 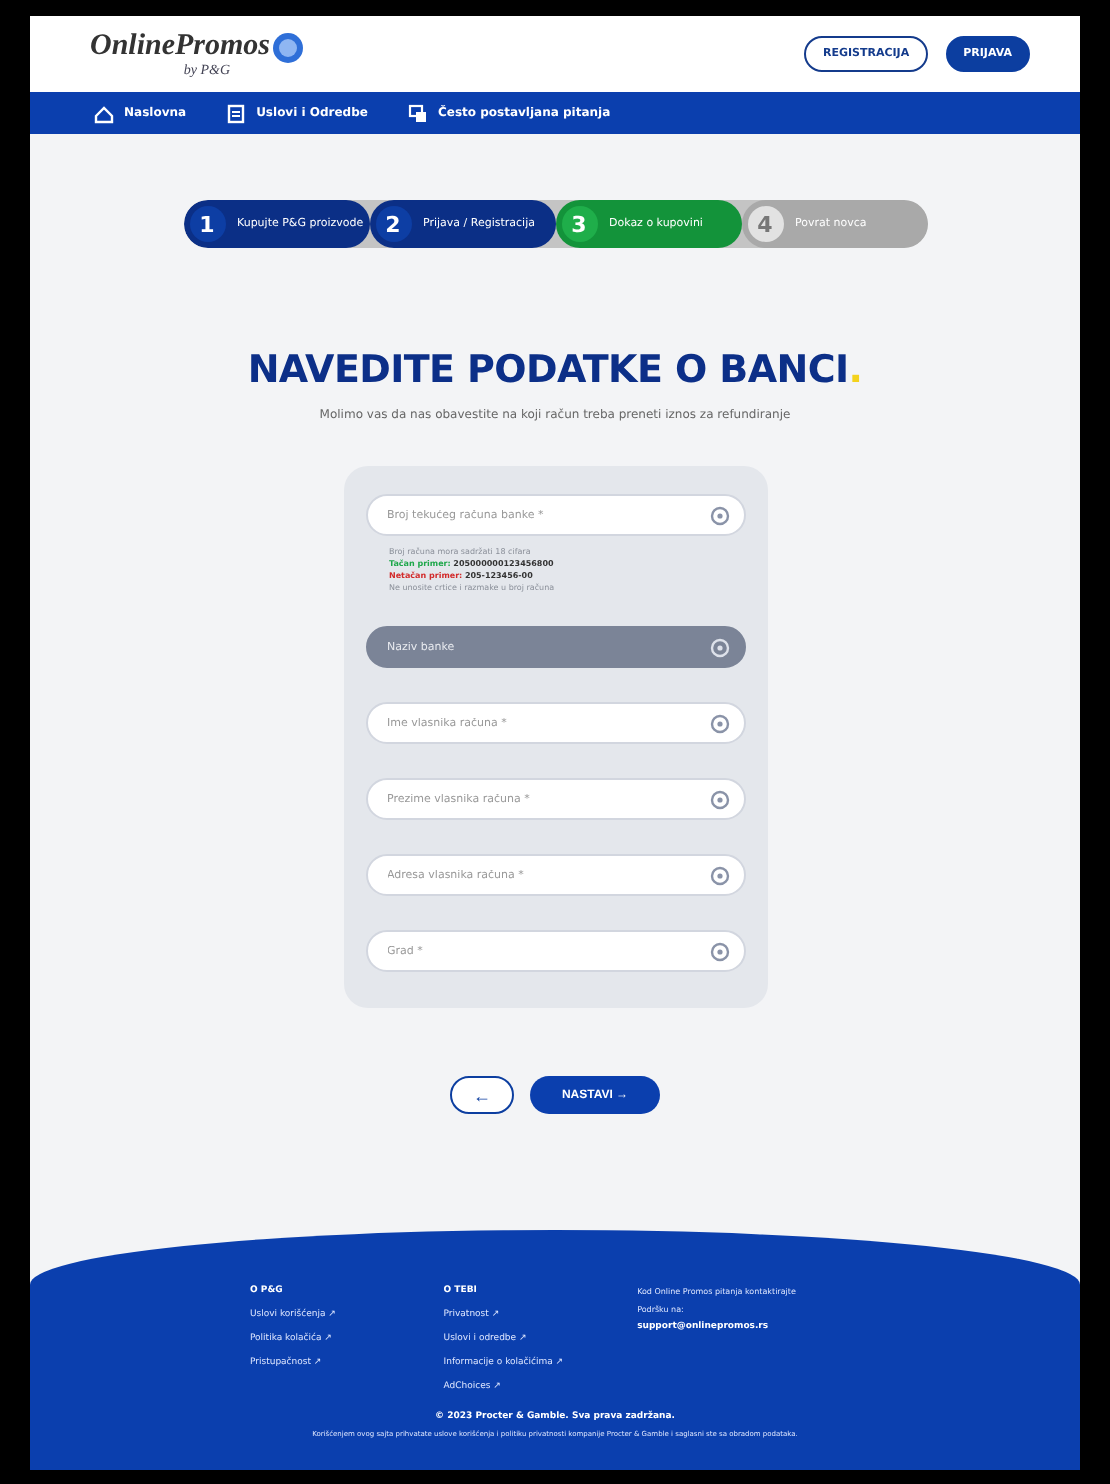 What do you see at coordinates (555, 370) in the screenshot?
I see `page-title: NAVEDITE PODATKE O BANCI.` at bounding box center [555, 370].